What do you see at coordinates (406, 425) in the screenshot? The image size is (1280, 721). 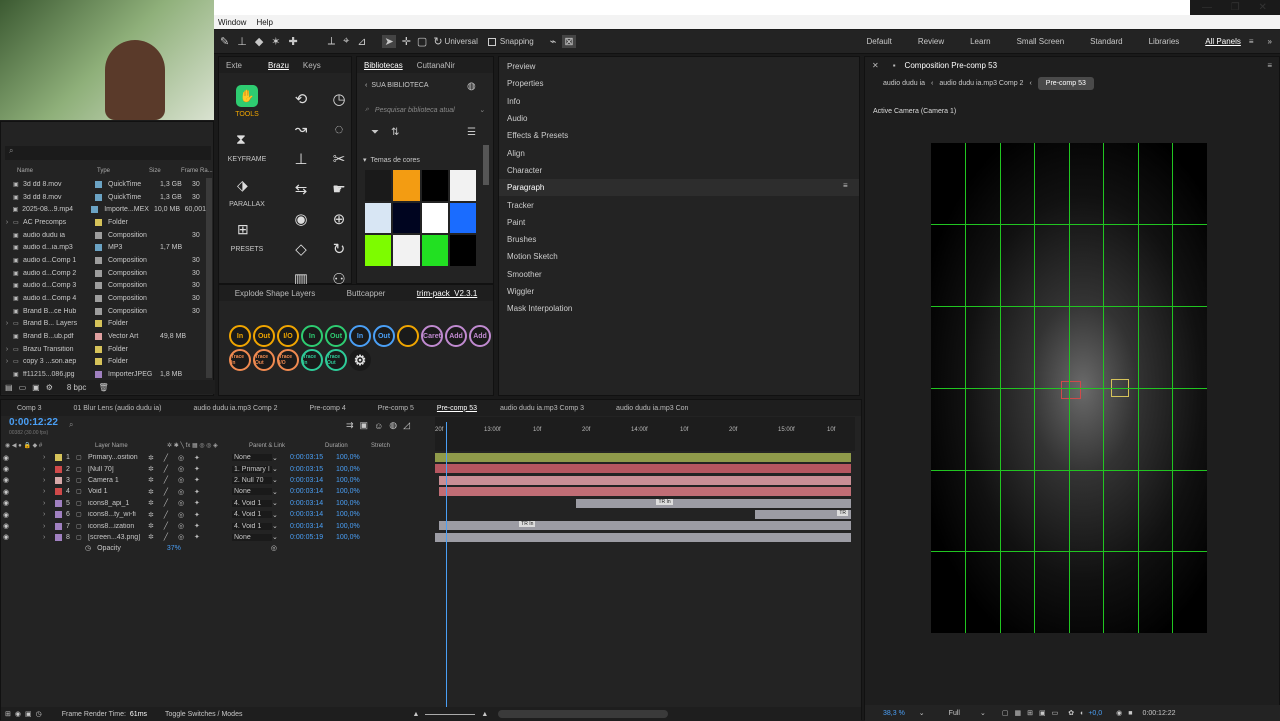 I see `graph-editor-icon: ◿` at bounding box center [406, 425].